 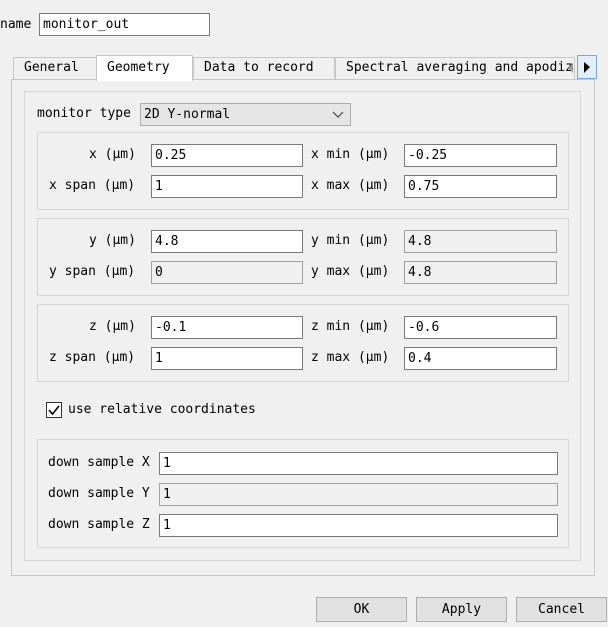 I want to click on x-span-input: 1, so click(x=227, y=186).